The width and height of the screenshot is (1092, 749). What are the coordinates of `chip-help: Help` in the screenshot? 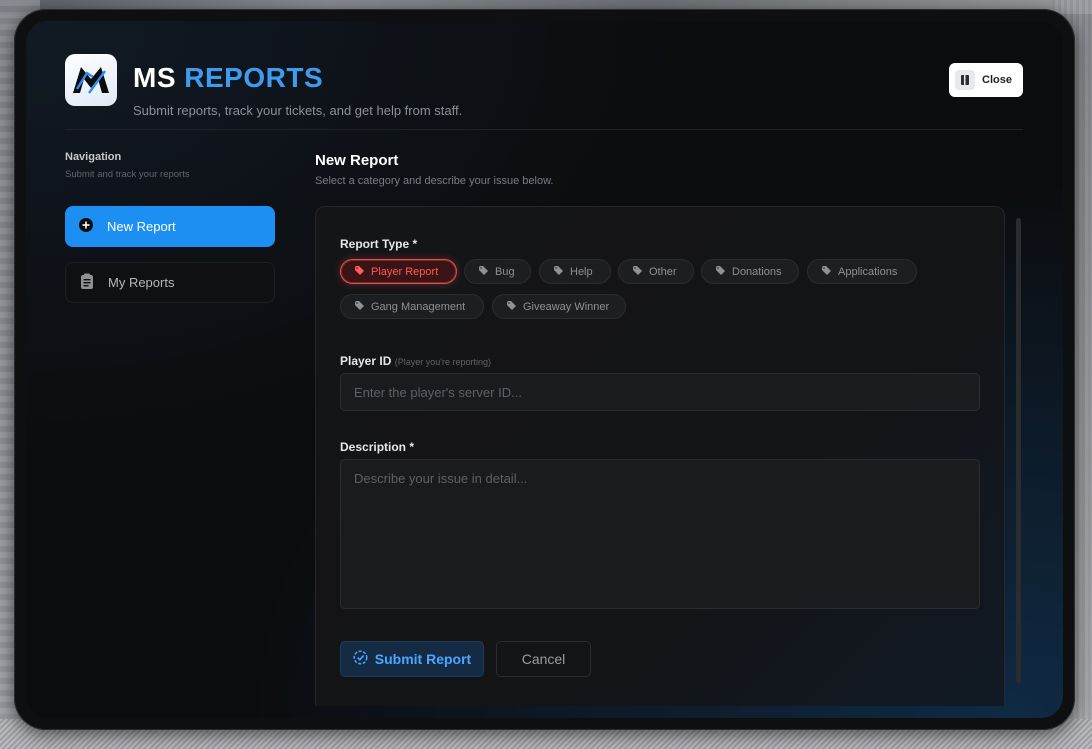 It's located at (575, 271).